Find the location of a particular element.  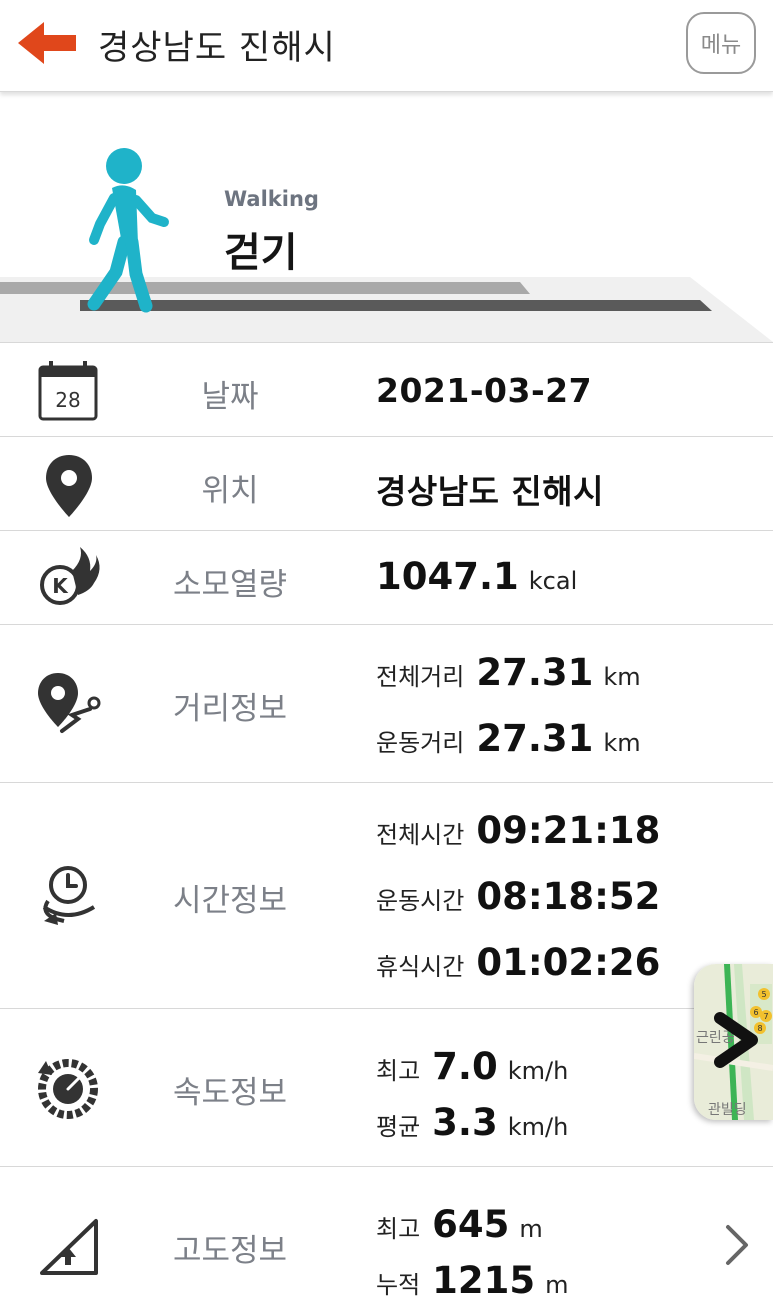

row-altitude: 고도정보 최고 645 m 누적 1215 m is located at coordinates (386, 1238).